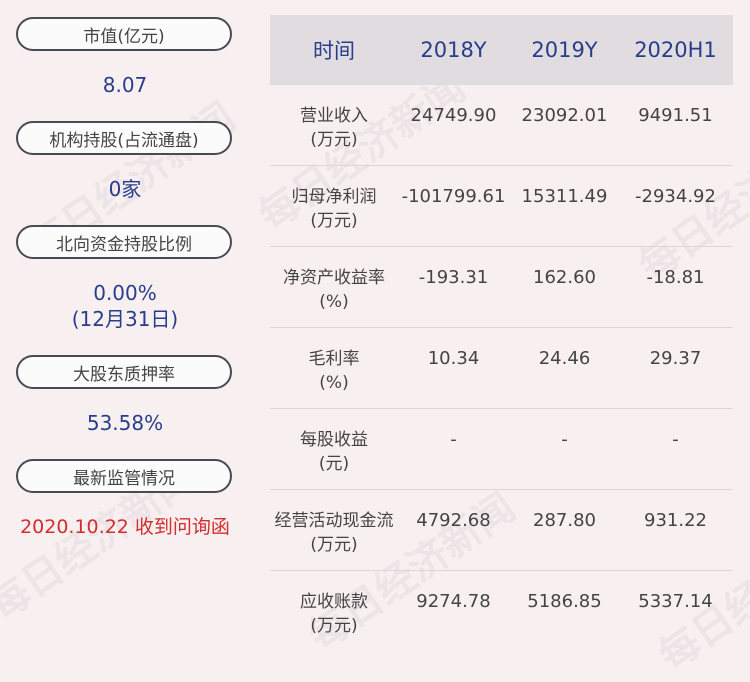 The image size is (750, 682). Describe the element at coordinates (564, 520) in the screenshot. I see `table-cell: 287.80` at that location.